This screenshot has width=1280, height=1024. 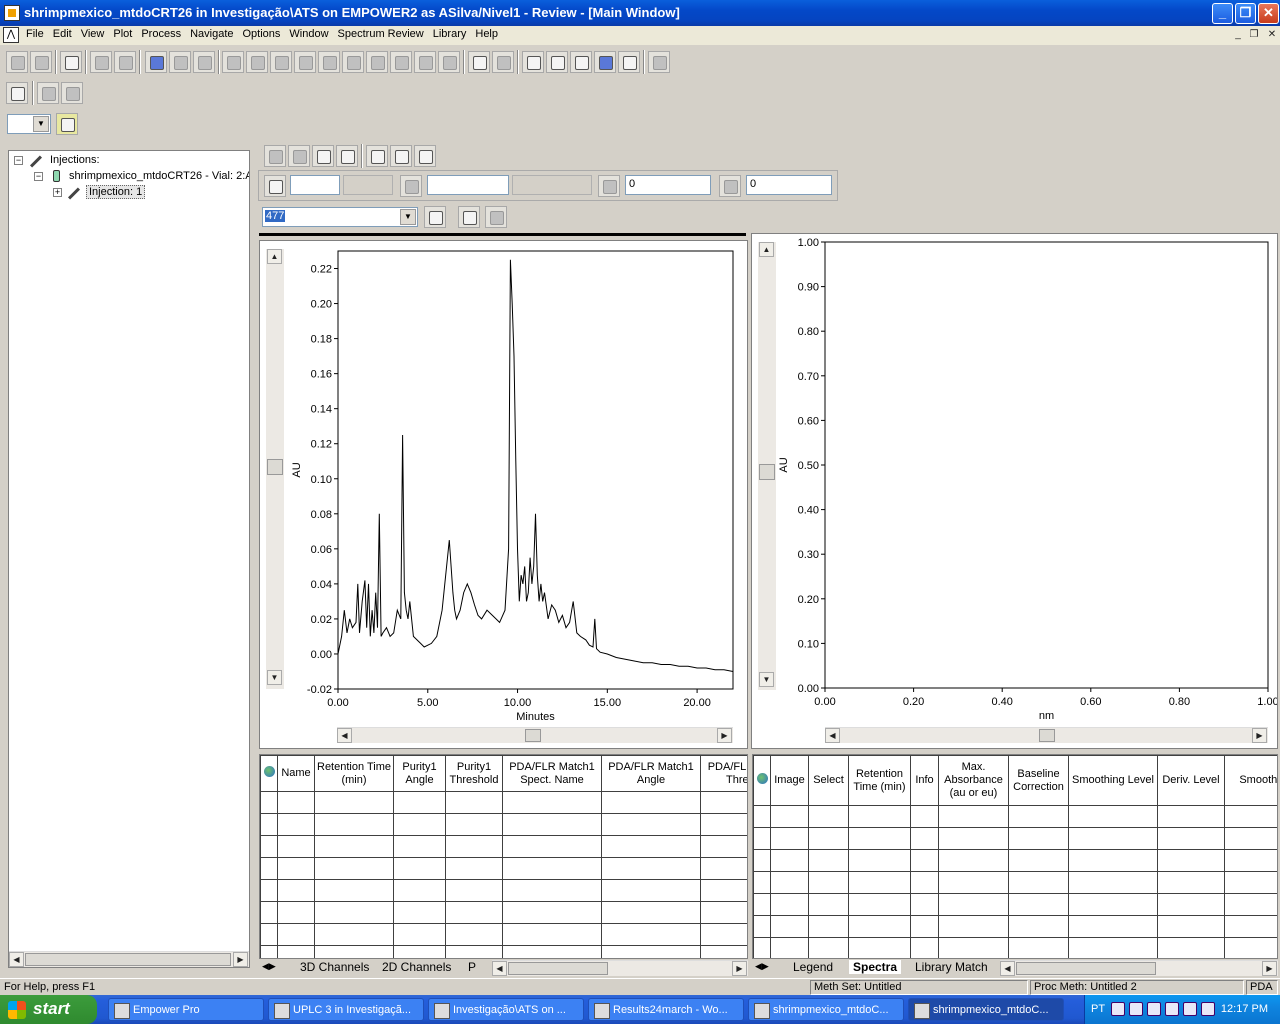 I want to click on menu-edit: Edit, so click(x=65, y=34).